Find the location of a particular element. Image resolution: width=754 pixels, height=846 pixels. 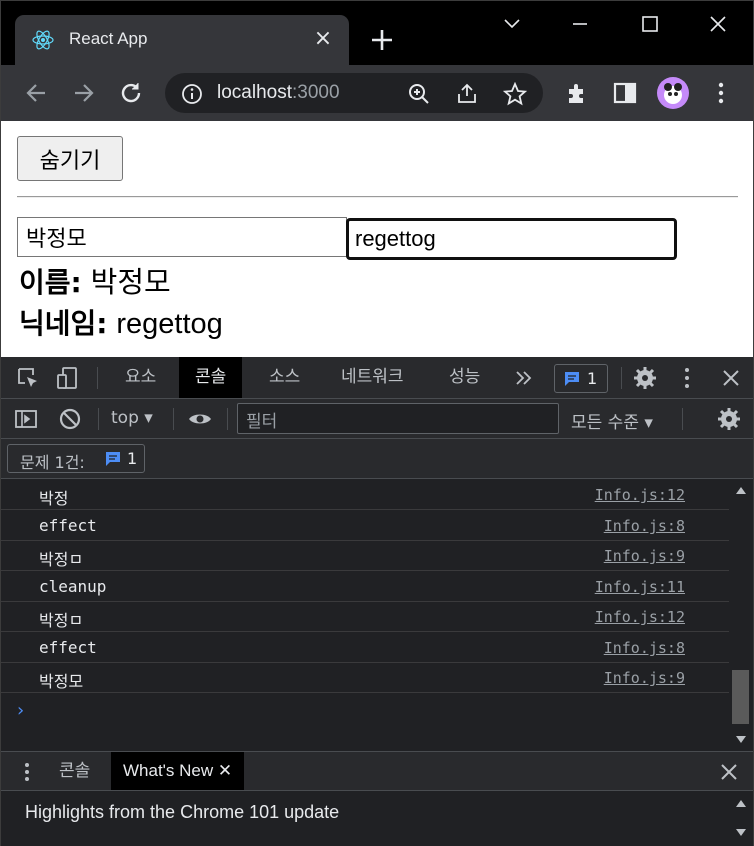

log-levels-dropdown: 모든 수준 ▾ is located at coordinates (612, 420).